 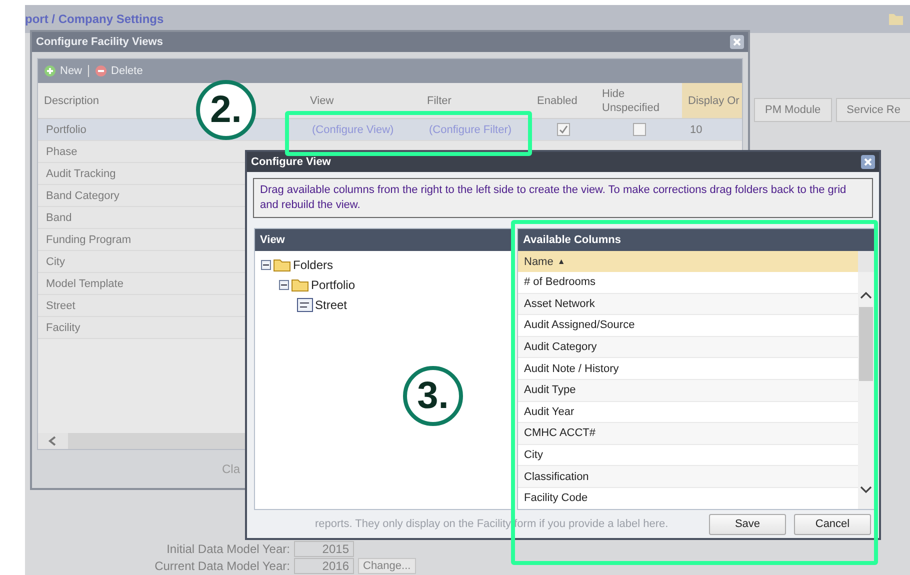 I want to click on column-header: Hide Unspecified, so click(x=639, y=100).